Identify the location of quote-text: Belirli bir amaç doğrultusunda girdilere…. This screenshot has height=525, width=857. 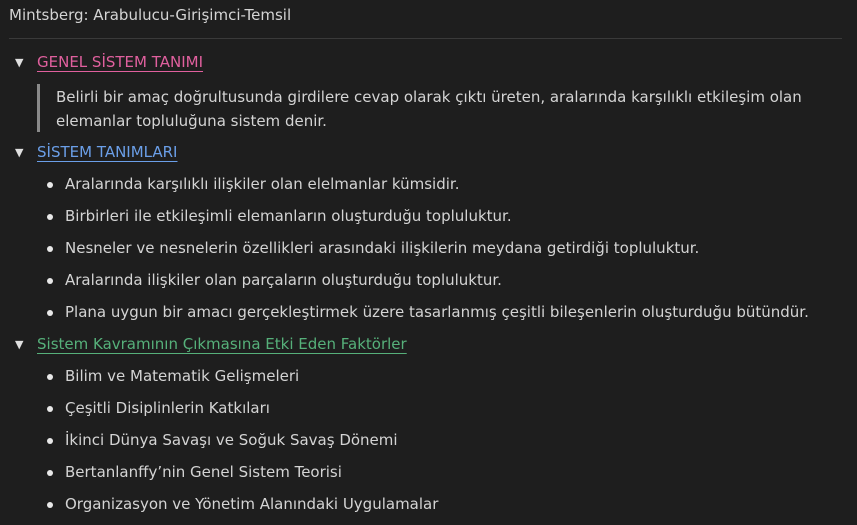
(429, 109).